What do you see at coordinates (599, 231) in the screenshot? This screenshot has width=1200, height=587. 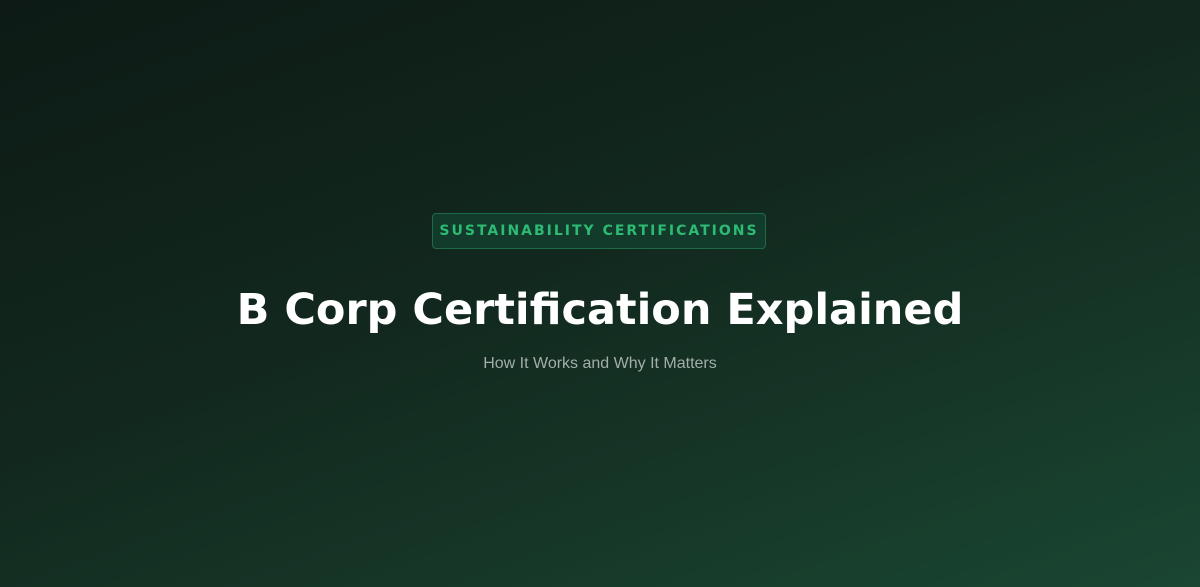 I see `category-badge: SUSTAINABILITY CERTIFICATIONS` at bounding box center [599, 231].